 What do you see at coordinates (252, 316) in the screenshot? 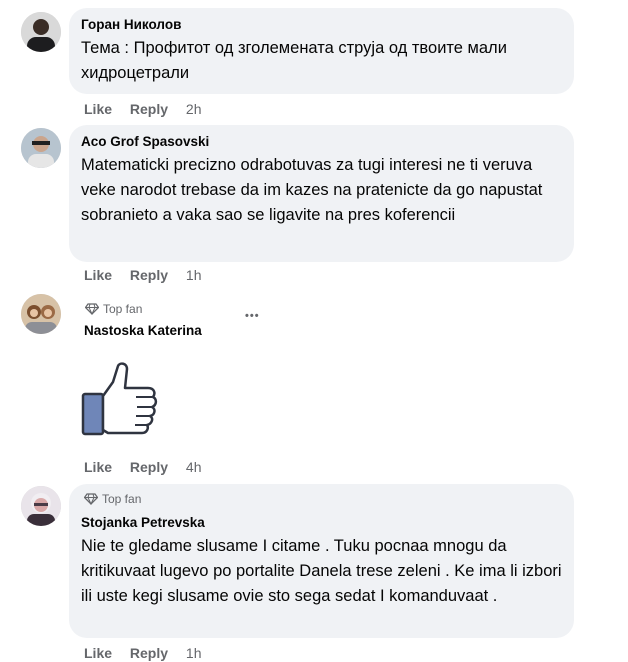
I see `more-options-icon: •••` at bounding box center [252, 316].